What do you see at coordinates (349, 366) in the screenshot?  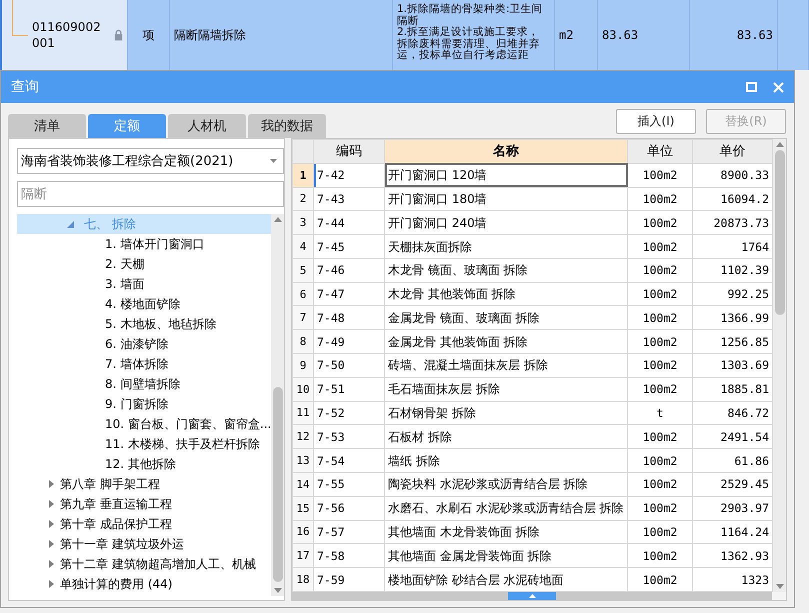 I see `table-cell: 7-50` at bounding box center [349, 366].